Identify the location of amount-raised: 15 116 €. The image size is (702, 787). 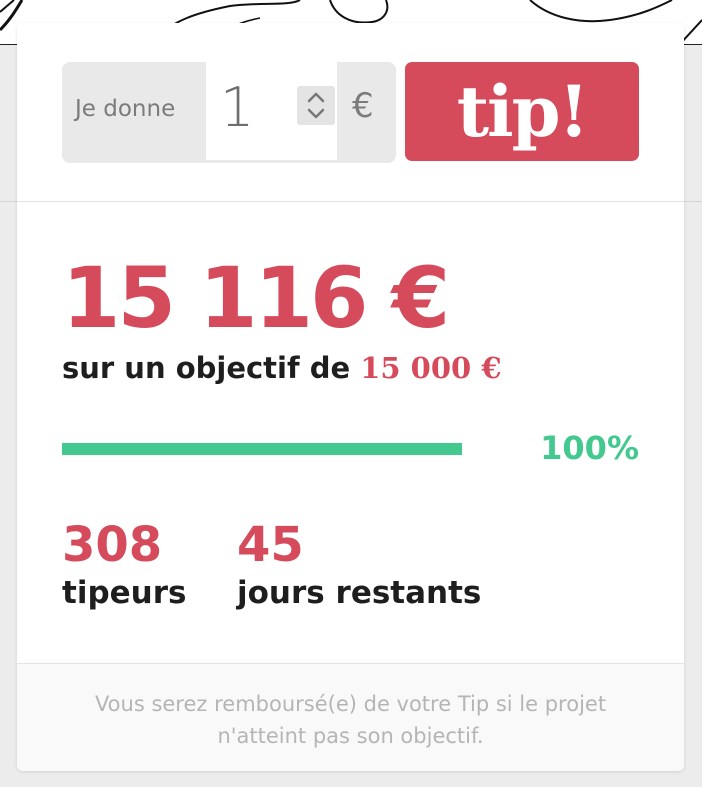
(256, 298).